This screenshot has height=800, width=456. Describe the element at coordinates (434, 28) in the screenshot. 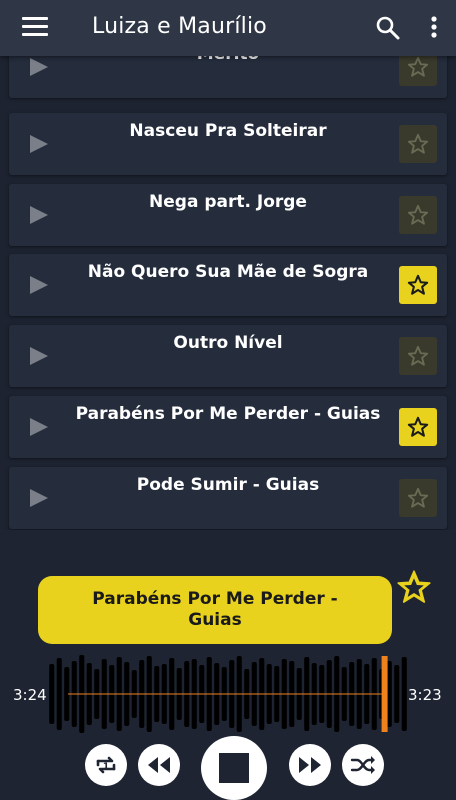

I see `more-vert-icon` at that location.